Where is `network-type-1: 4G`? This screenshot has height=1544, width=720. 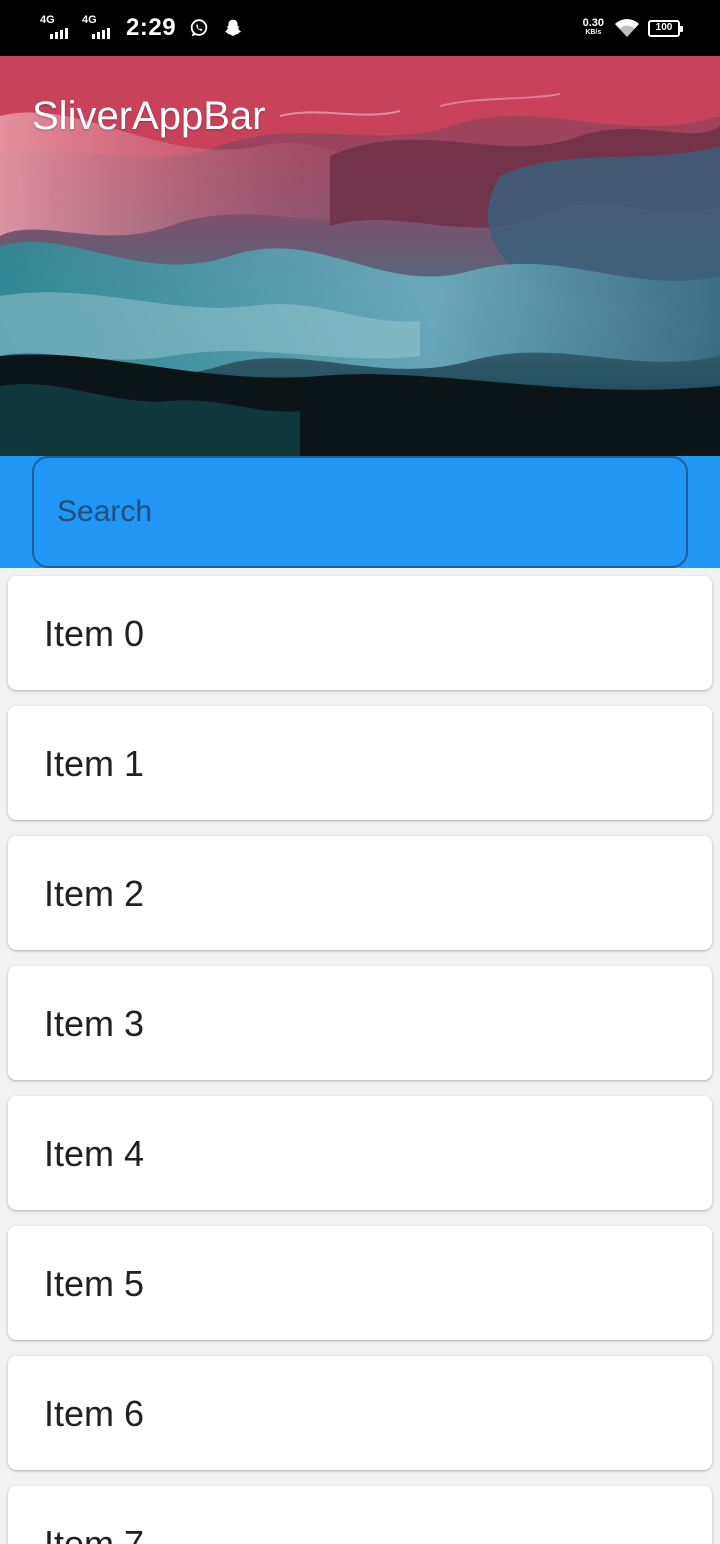
network-type-1: 4G is located at coordinates (47, 20).